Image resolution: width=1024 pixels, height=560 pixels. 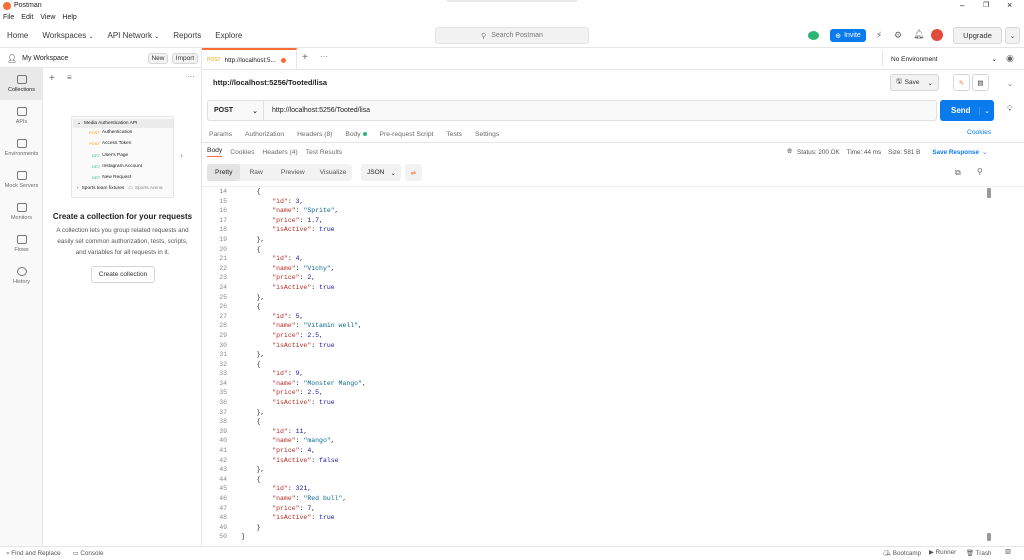 What do you see at coordinates (185, 58) in the screenshot?
I see `import-button: Import` at bounding box center [185, 58].